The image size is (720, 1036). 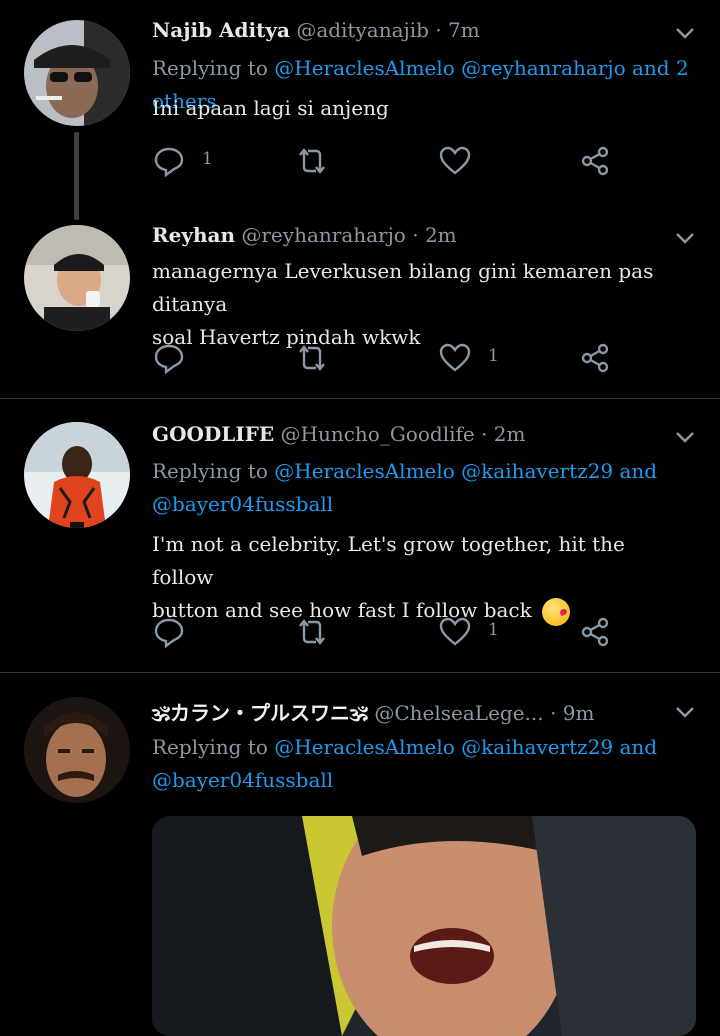 I want to click on tweet-header: GOODLIFE @Huncho_Goodlife · 2m, so click(x=339, y=434).